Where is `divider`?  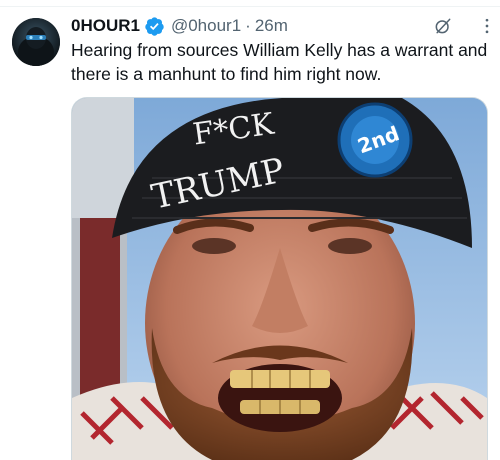
divider is located at coordinates (250, 6).